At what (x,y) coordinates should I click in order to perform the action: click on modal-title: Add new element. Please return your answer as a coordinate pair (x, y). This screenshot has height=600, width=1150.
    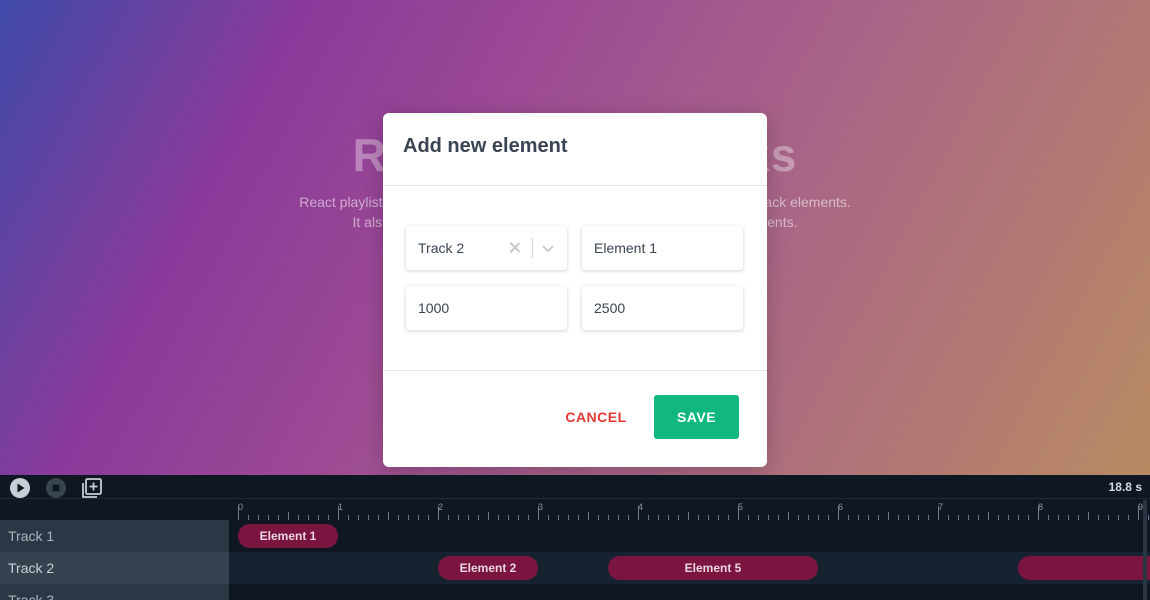
    Looking at the image, I should click on (485, 146).